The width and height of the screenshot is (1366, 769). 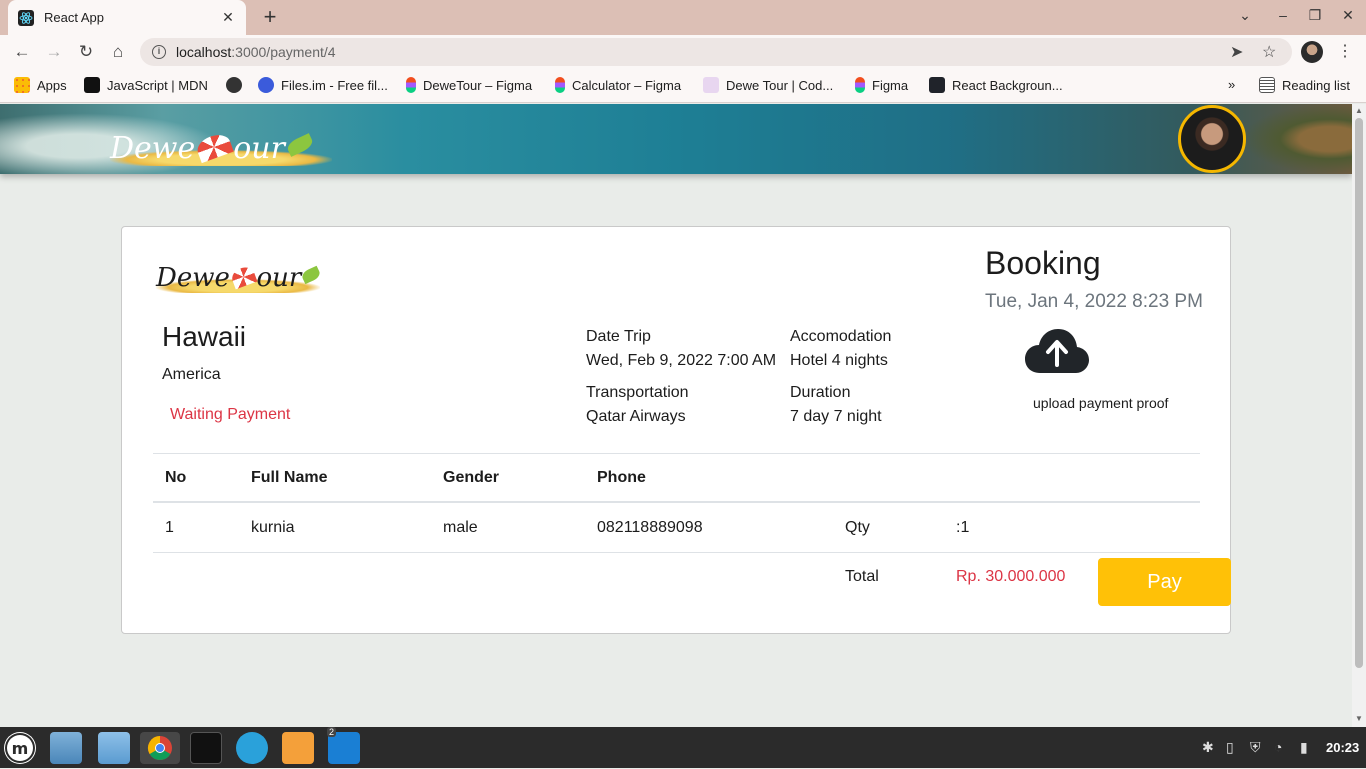 What do you see at coordinates (836, 416) in the screenshot?
I see `duration-value: 7 day 7 night` at bounding box center [836, 416].